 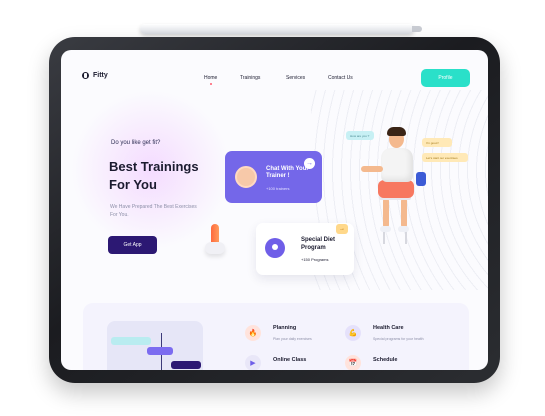 What do you see at coordinates (136, 143) in the screenshot?
I see `hero-eyebrow: Do you like get fit?` at bounding box center [136, 143].